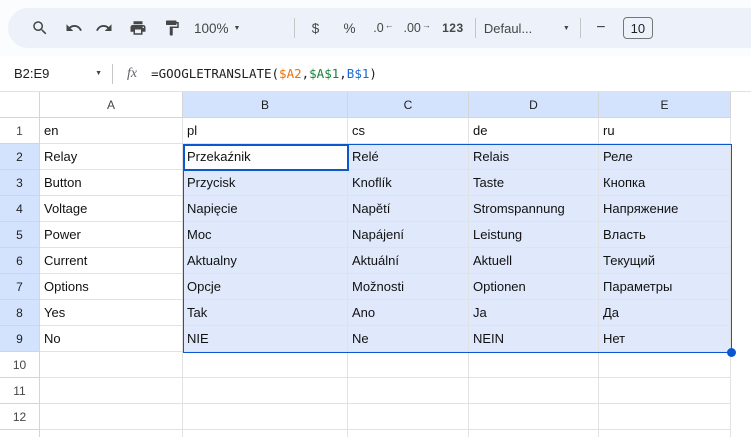 This screenshot has height=437, width=751. Describe the element at coordinates (665, 157) in the screenshot. I see `cell-E2: Реле` at that location.